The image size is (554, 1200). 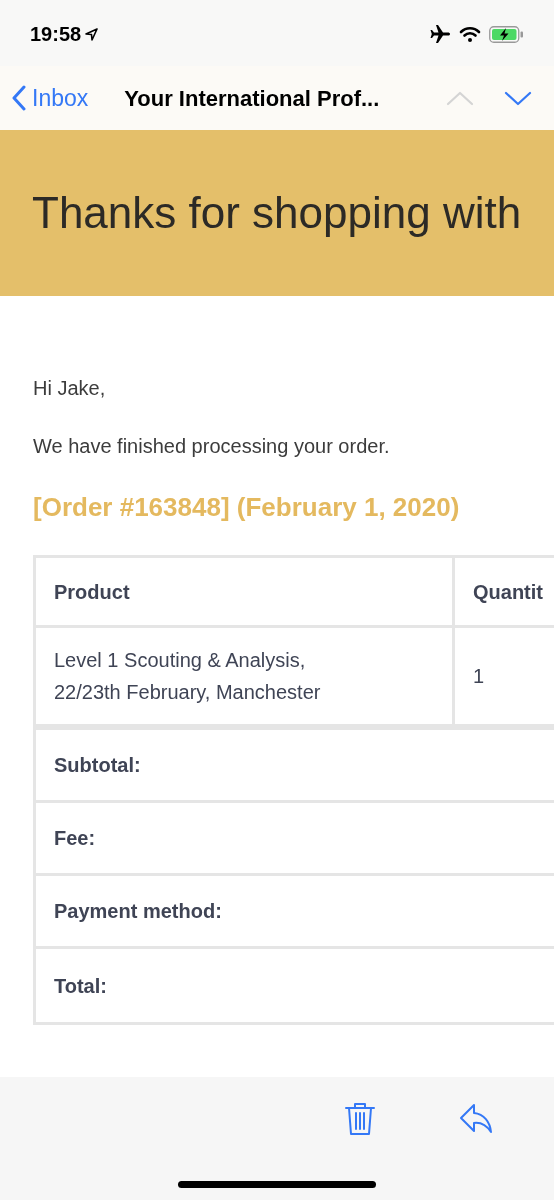 What do you see at coordinates (476, 1119) in the screenshot?
I see `reply-arrow-icon` at bounding box center [476, 1119].